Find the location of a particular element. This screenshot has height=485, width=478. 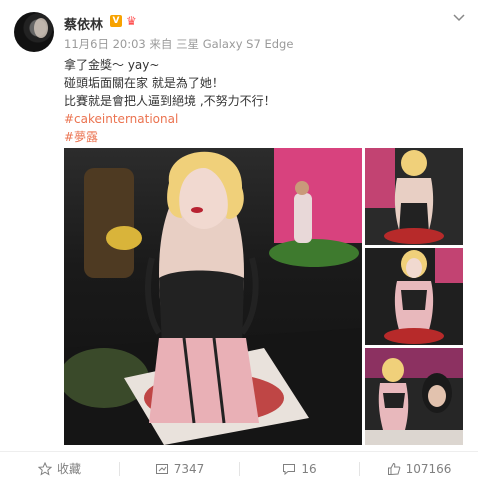

comment-icon is located at coordinates (289, 469).